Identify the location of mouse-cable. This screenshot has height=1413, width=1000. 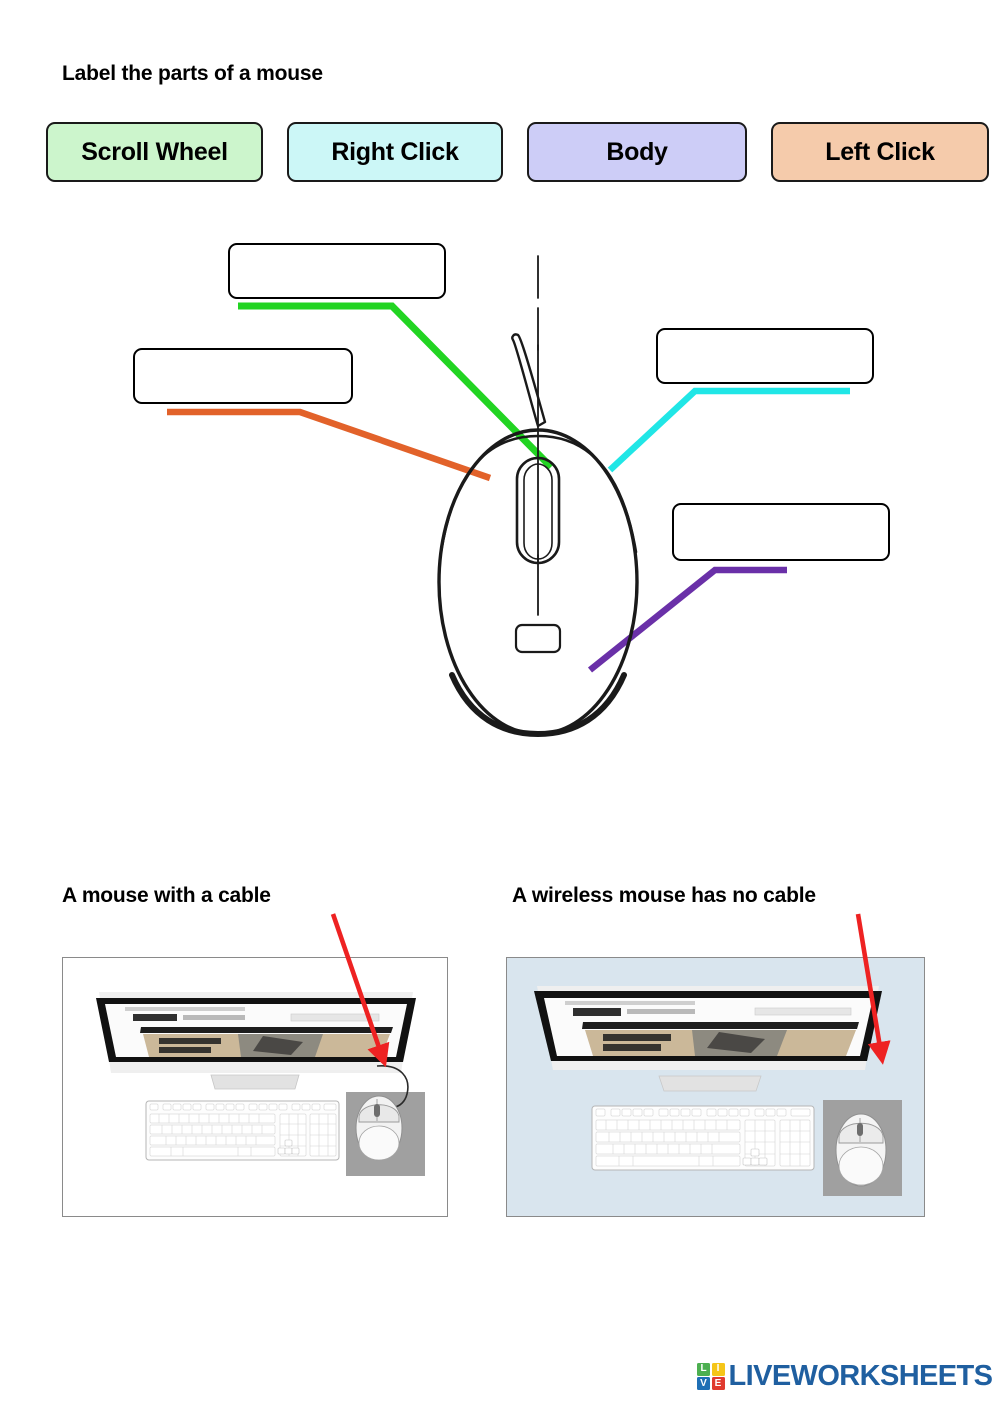
(529, 380).